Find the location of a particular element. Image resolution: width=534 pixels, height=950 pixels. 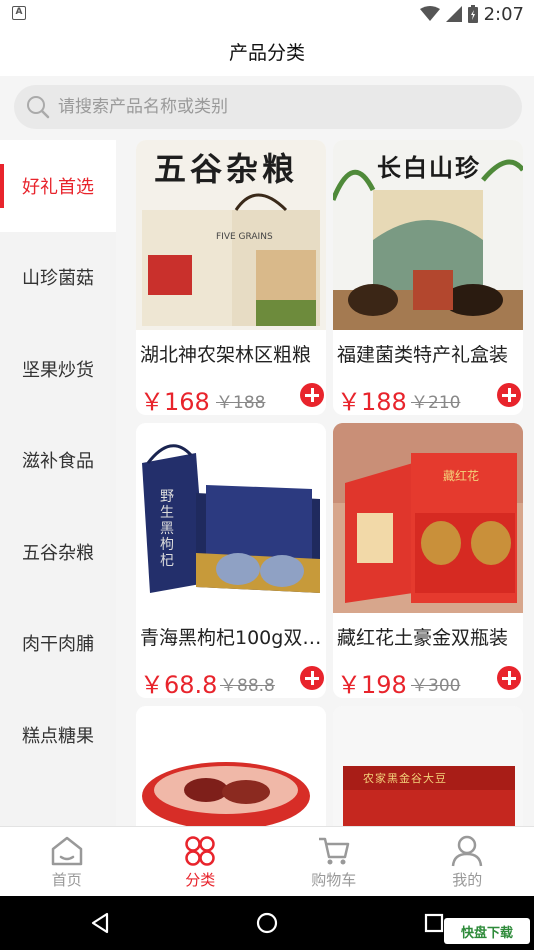

nav-profile: 我的 is located at coordinates (467, 861).